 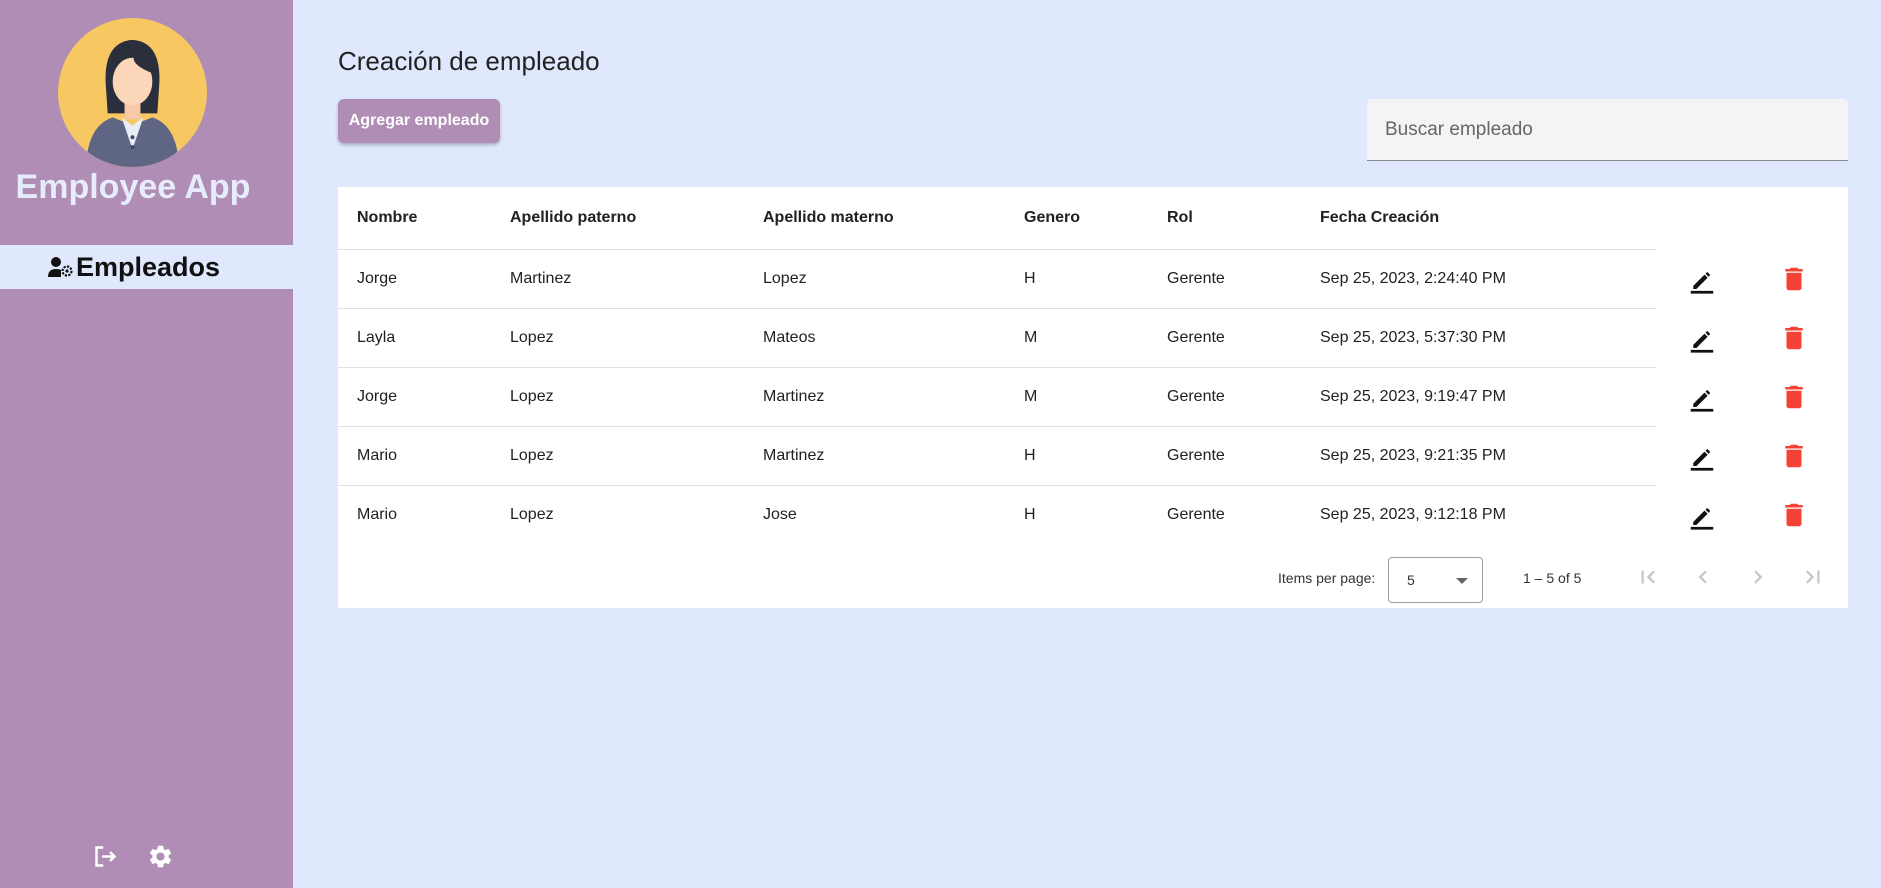 What do you see at coordinates (1224, 218) in the screenshot?
I see `column-header: Rol` at bounding box center [1224, 218].